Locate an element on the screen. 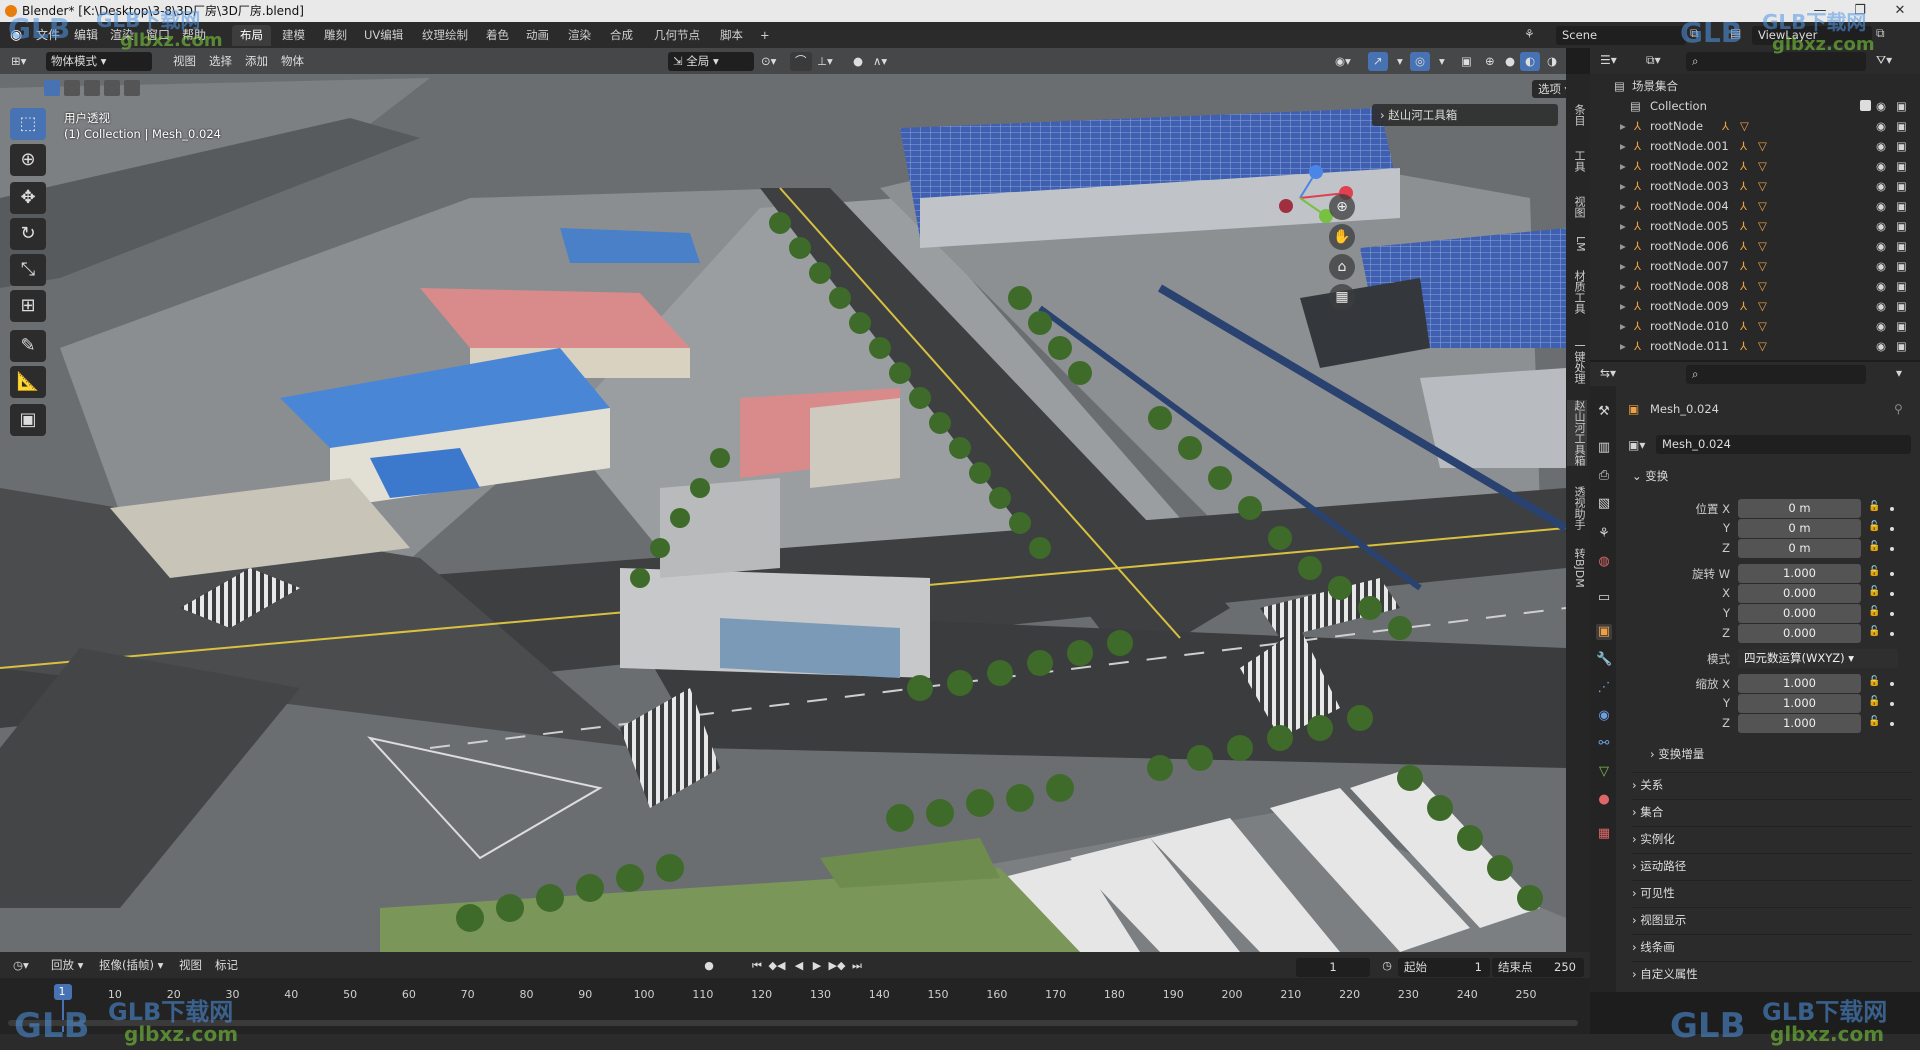 The height and width of the screenshot is (1050, 1920). constraint-properties-icon: ⚯ is located at coordinates (1604, 744).